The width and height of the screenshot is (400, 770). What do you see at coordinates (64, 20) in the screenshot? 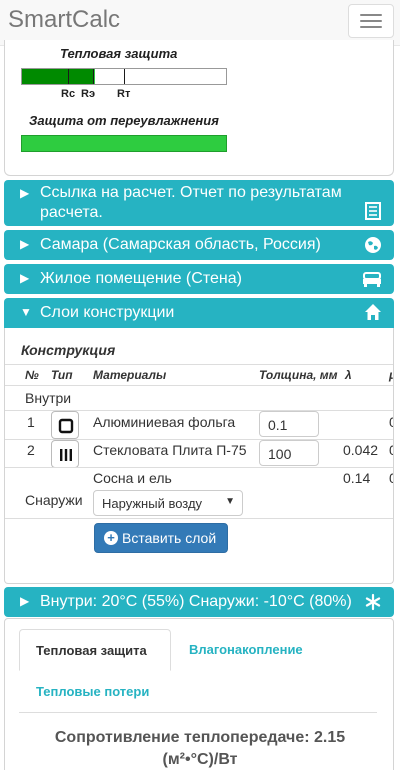
I see `brand-logo: SmartCalc` at bounding box center [64, 20].